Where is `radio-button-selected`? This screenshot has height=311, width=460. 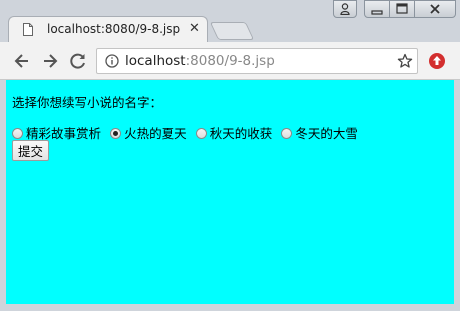
radio-button-selected is located at coordinates (116, 133).